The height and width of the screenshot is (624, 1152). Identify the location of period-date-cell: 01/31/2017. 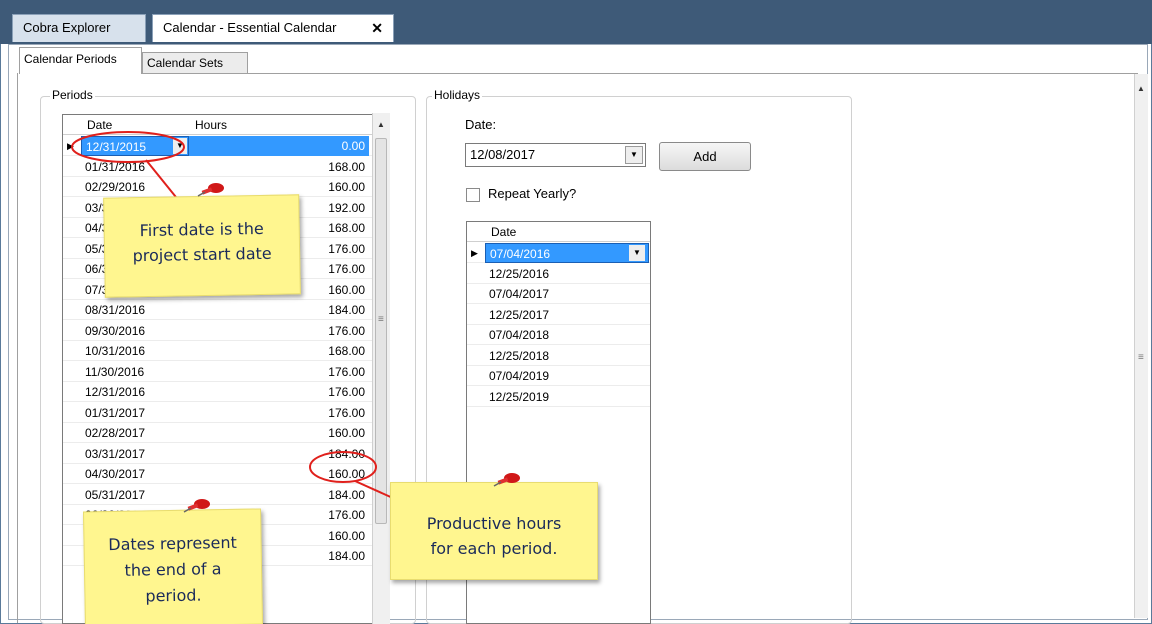
(135, 413).